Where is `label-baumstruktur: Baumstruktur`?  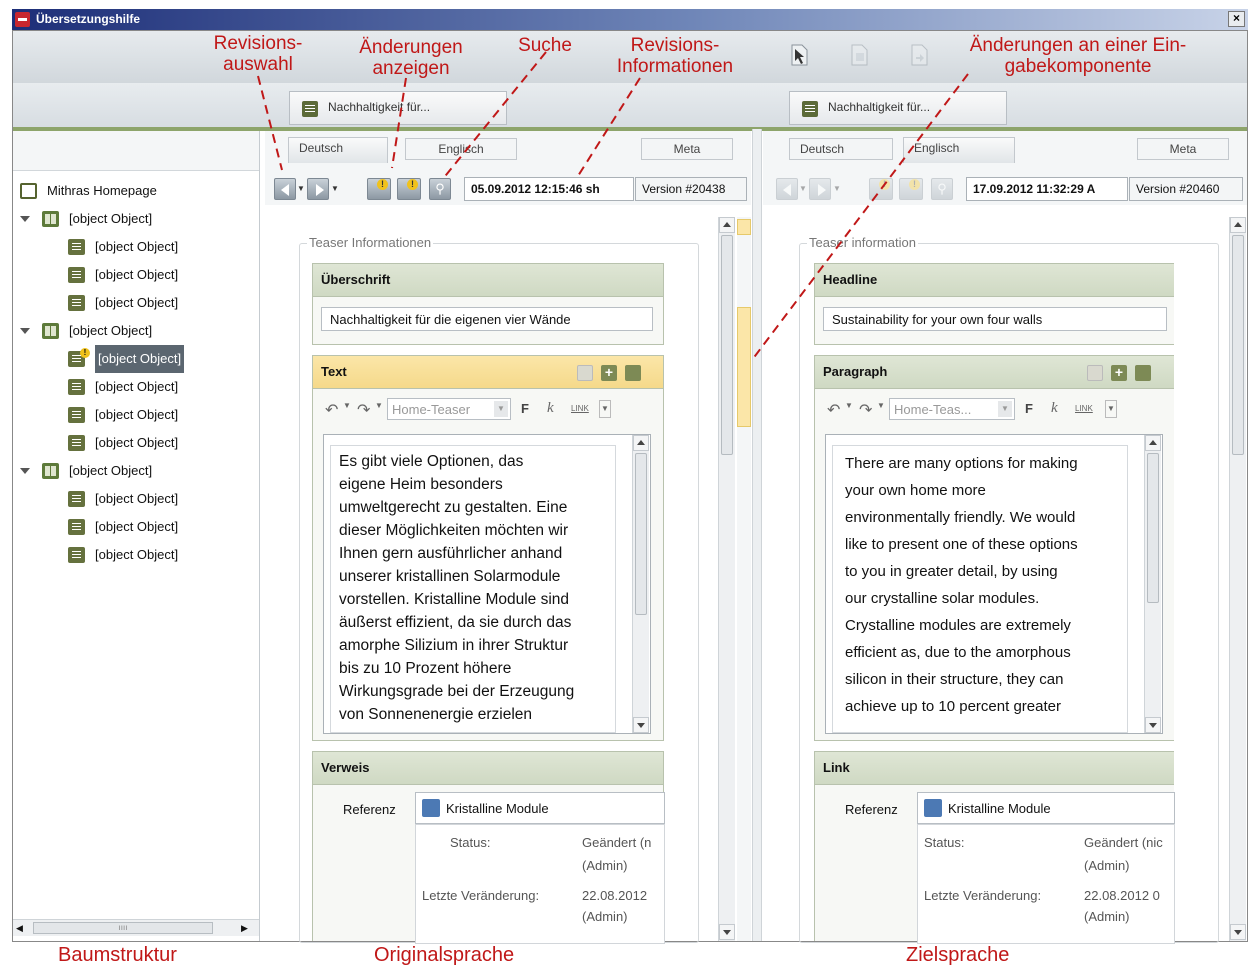
label-baumstruktur: Baumstruktur is located at coordinates (117, 955).